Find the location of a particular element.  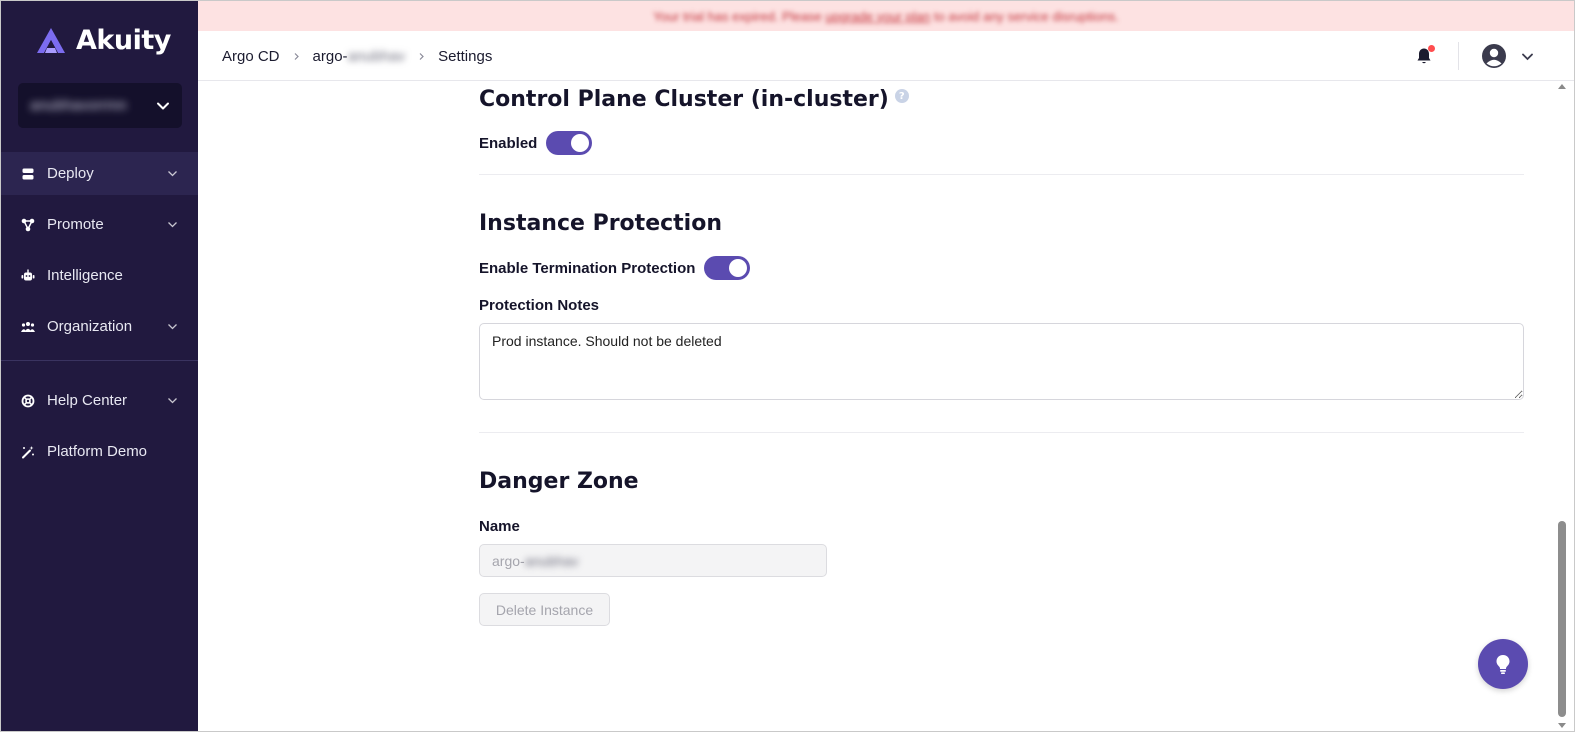

lifebuoy-icon is located at coordinates (28, 400).